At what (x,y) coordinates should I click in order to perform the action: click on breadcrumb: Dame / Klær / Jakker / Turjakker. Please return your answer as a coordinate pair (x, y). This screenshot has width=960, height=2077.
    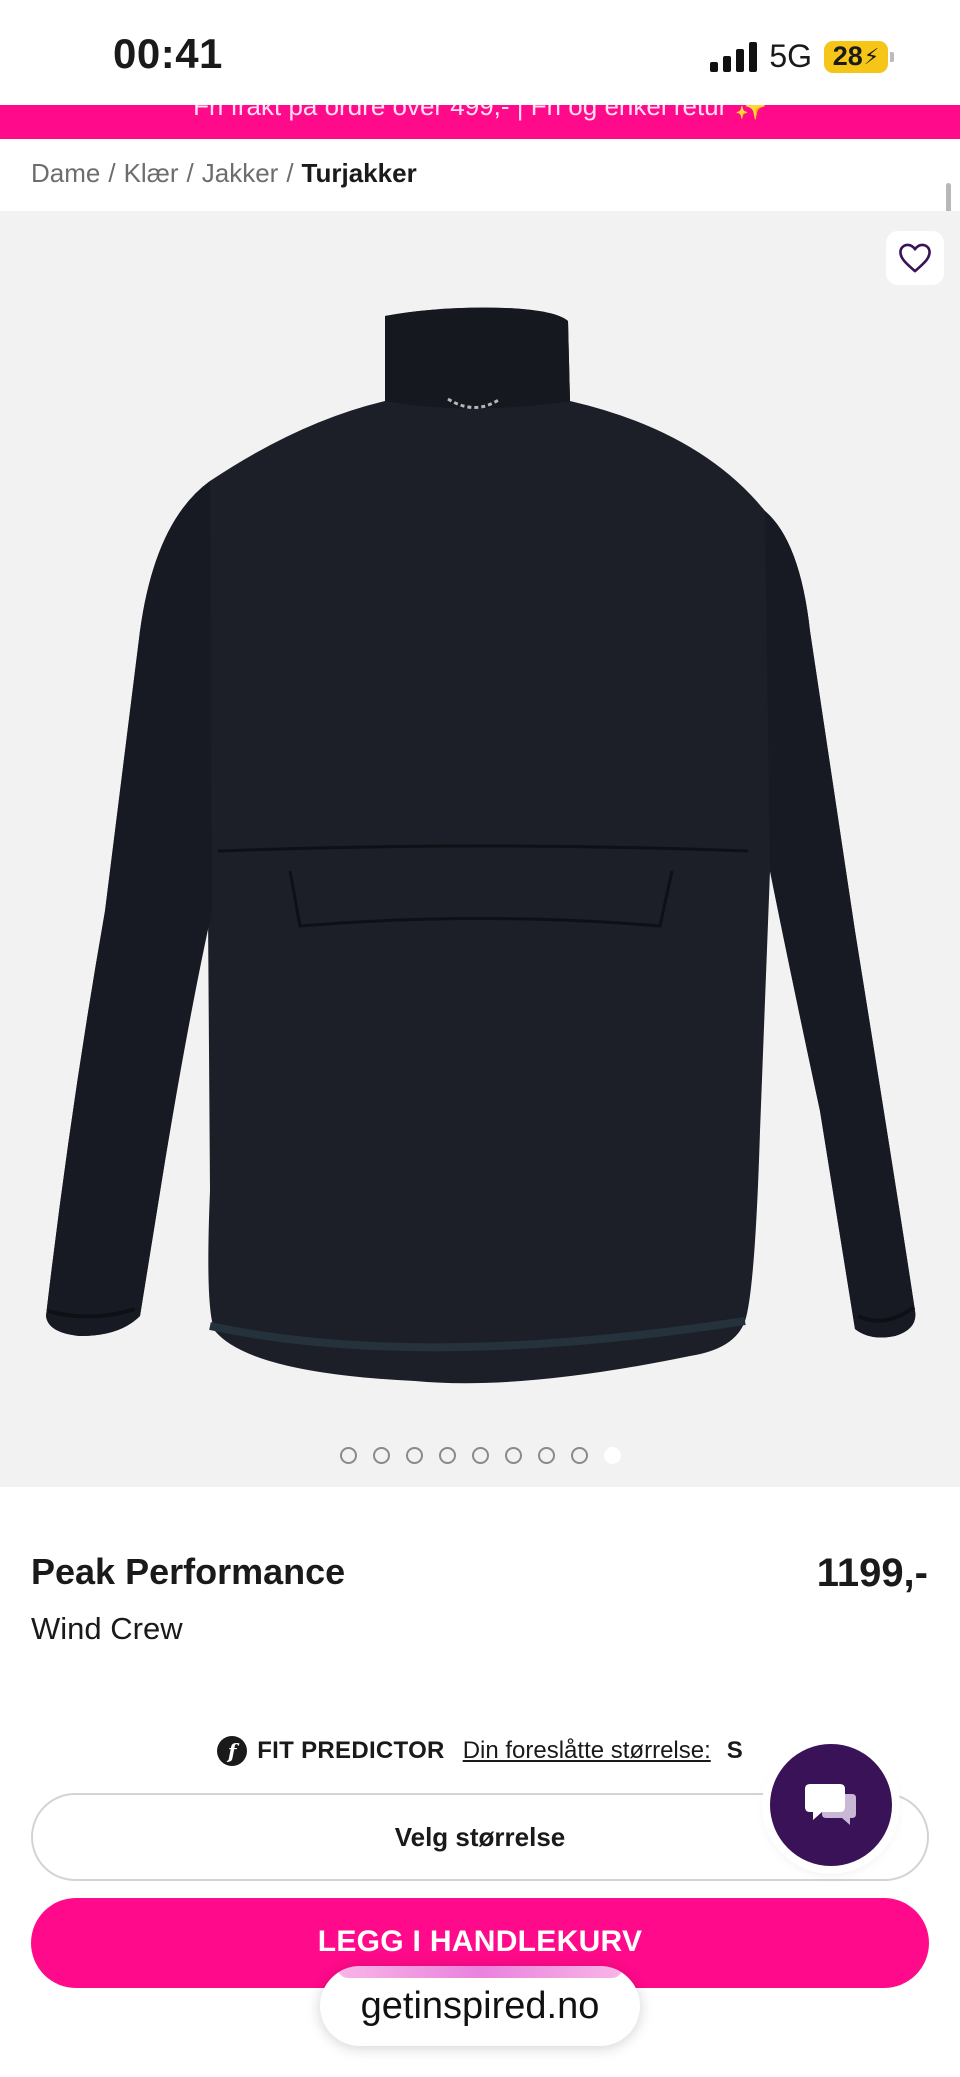
    Looking at the image, I should click on (224, 173).